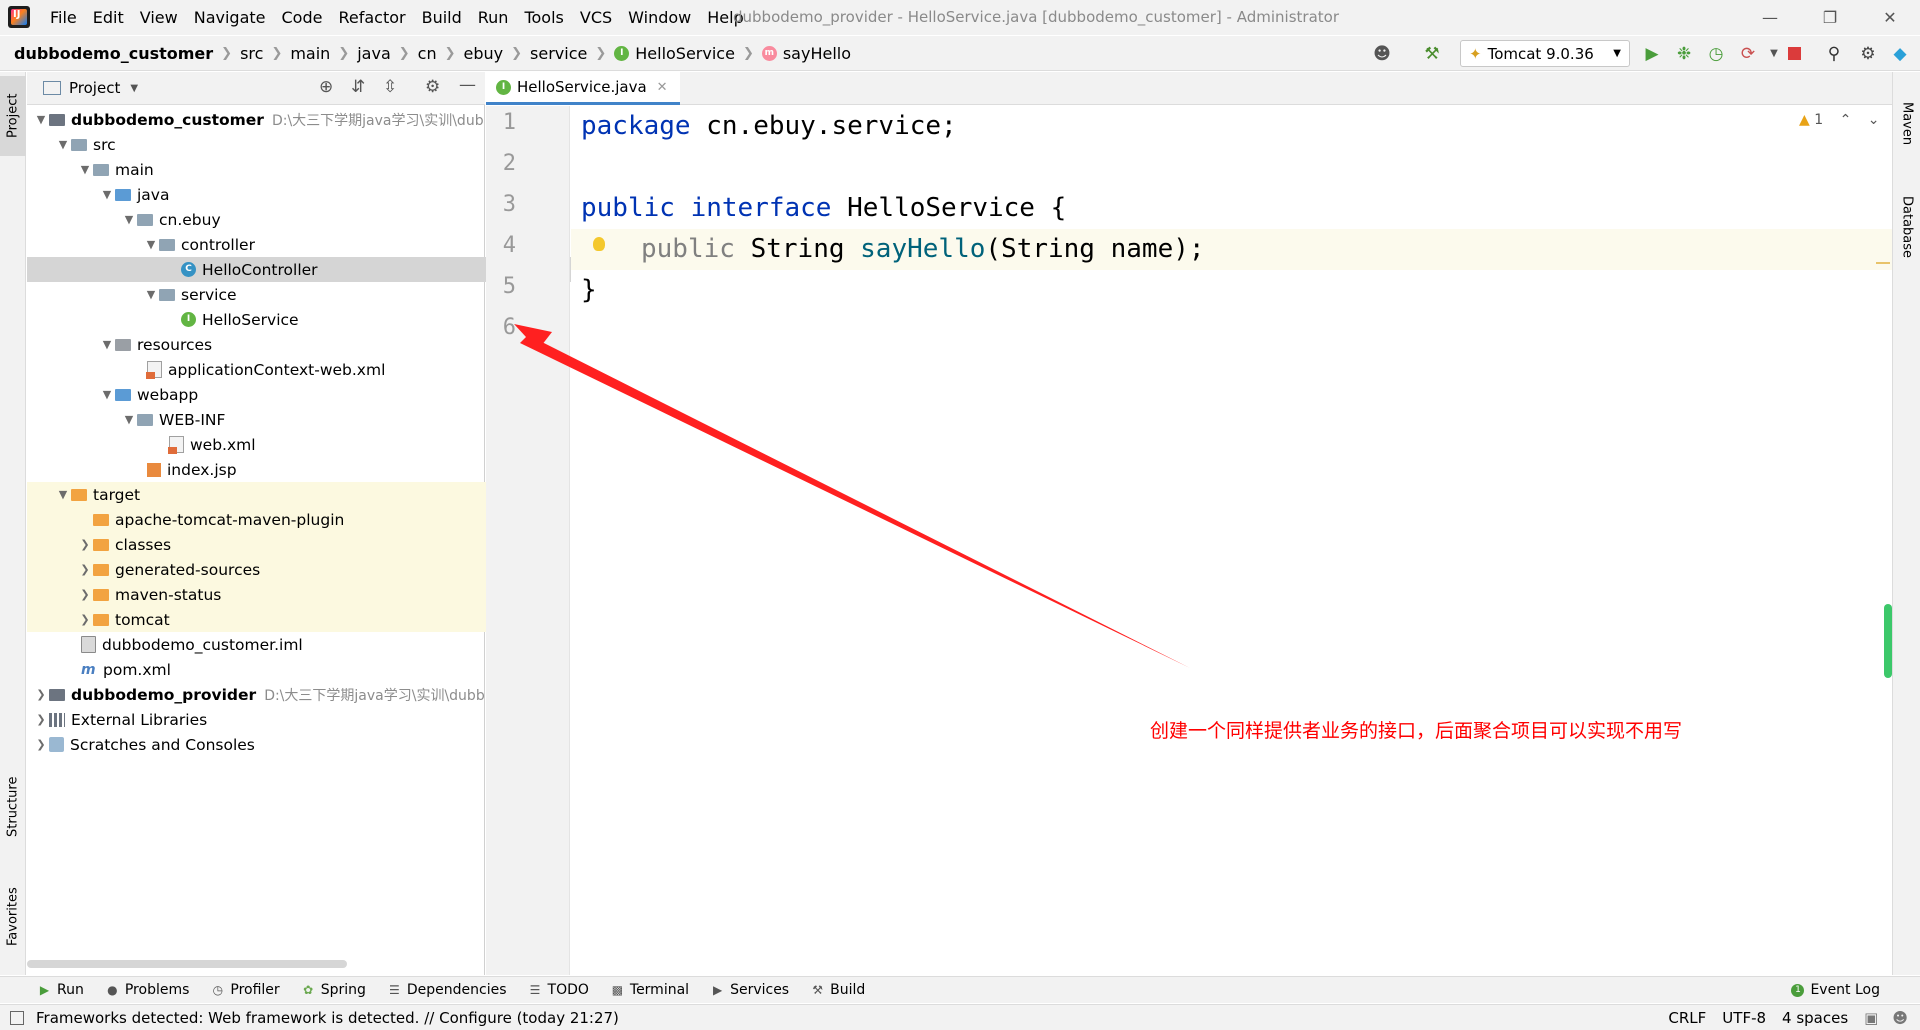  I want to click on menu-build: Build, so click(442, 17).